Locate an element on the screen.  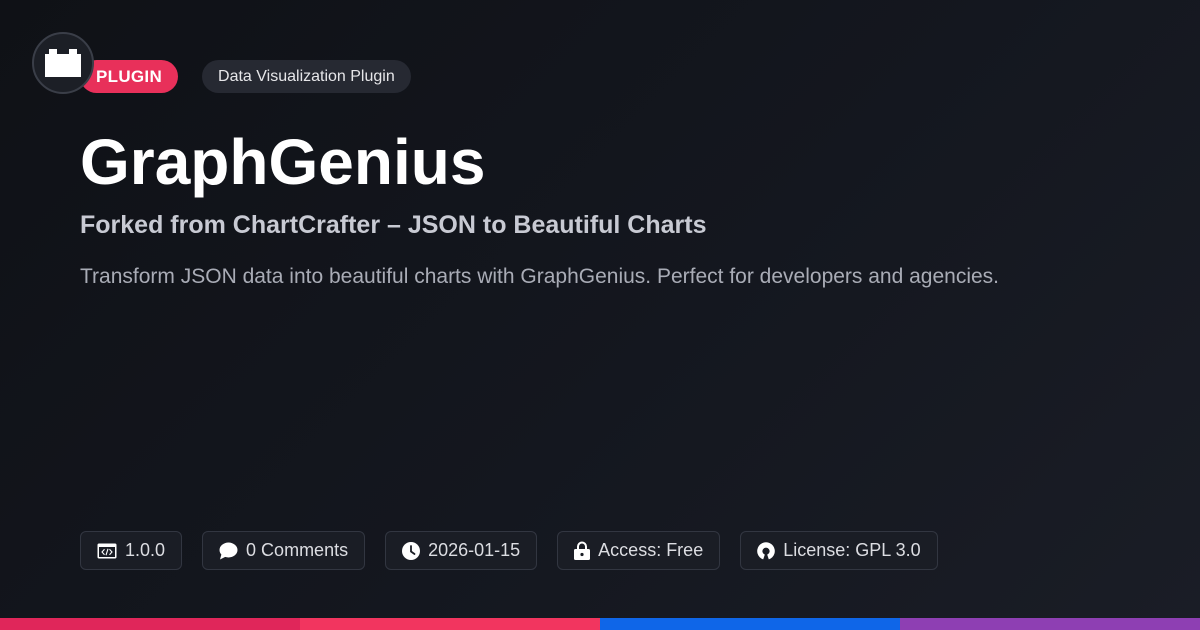
comments-chip: 0 Comments is located at coordinates (284, 550).